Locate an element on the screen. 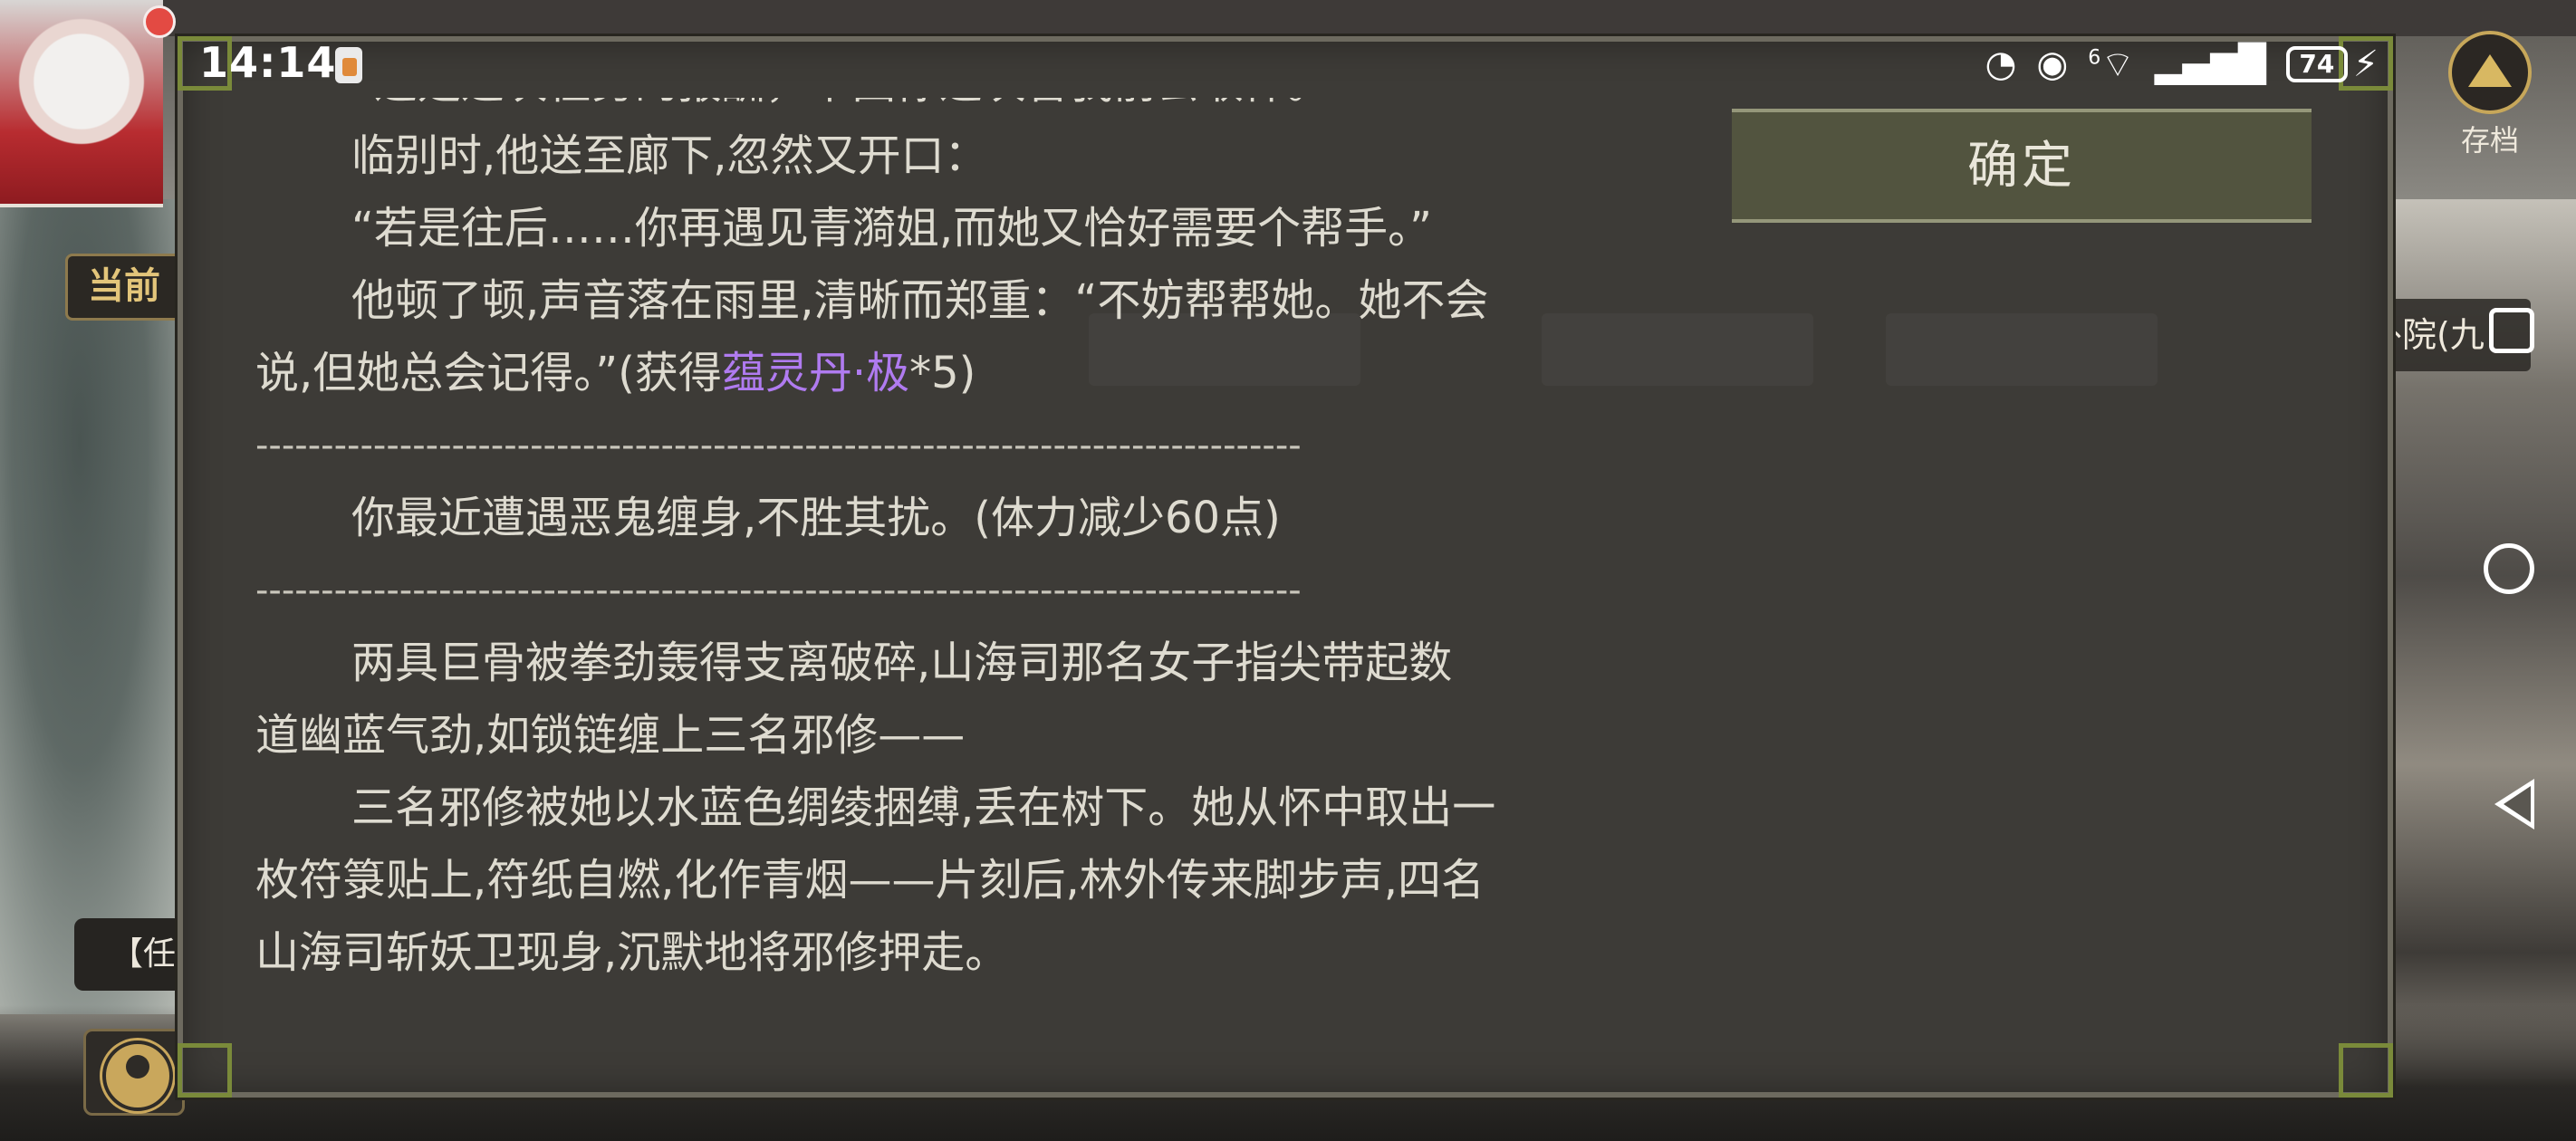  story-line: 临别时,他送至廊下,忽然又开口： is located at coordinates (669, 155).